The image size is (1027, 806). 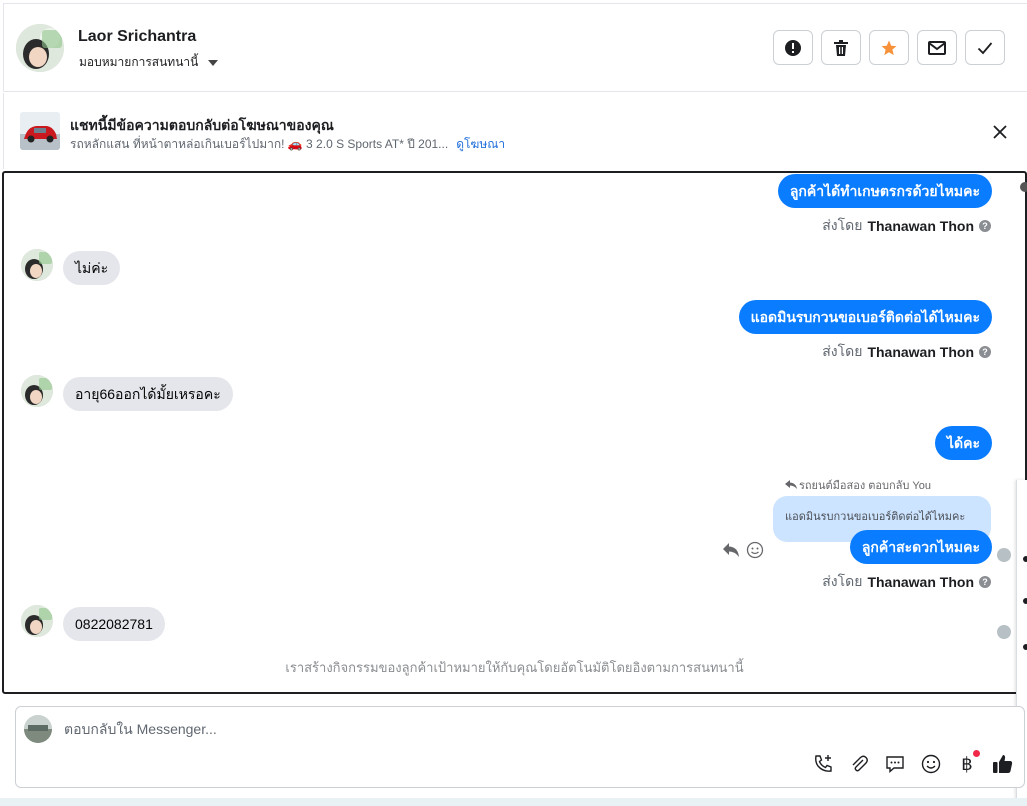 I want to click on envelope-icon, so click(x=937, y=47).